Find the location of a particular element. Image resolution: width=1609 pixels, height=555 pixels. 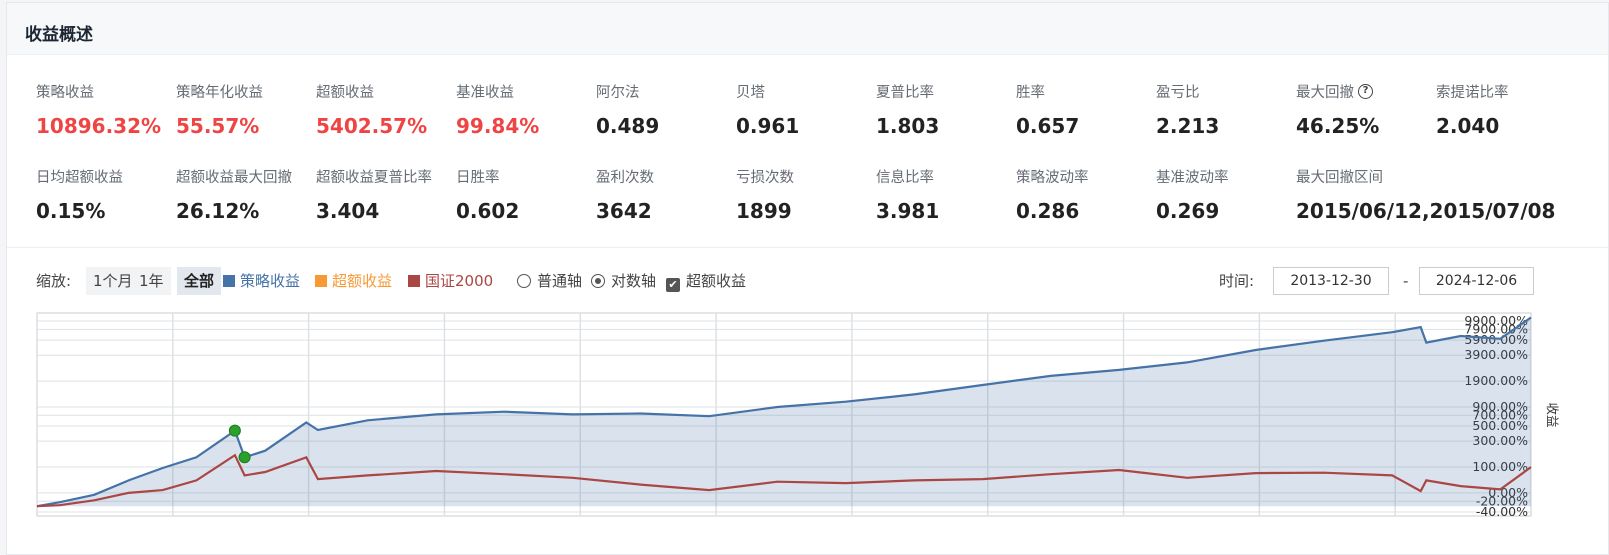

metric-label-text: 最大回撤 is located at coordinates (1325, 93).